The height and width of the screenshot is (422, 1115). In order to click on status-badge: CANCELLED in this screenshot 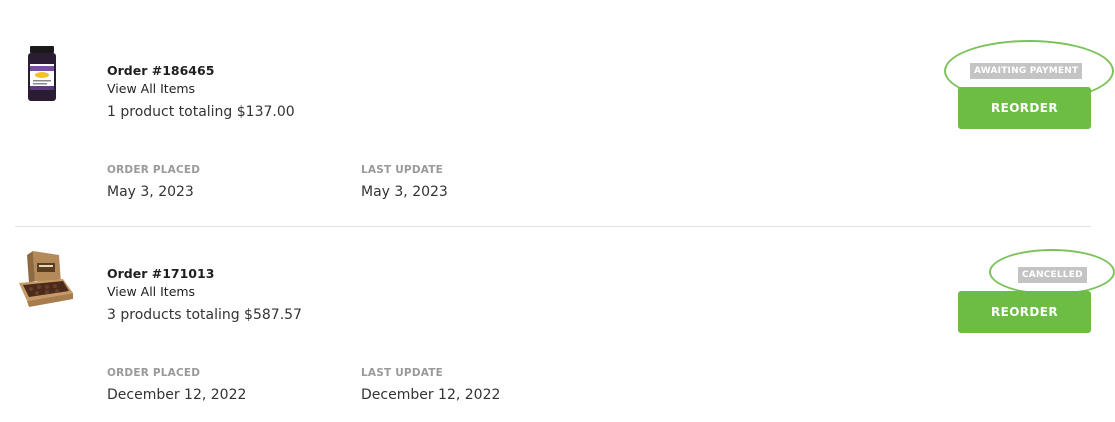, I will do `click(1052, 275)`.